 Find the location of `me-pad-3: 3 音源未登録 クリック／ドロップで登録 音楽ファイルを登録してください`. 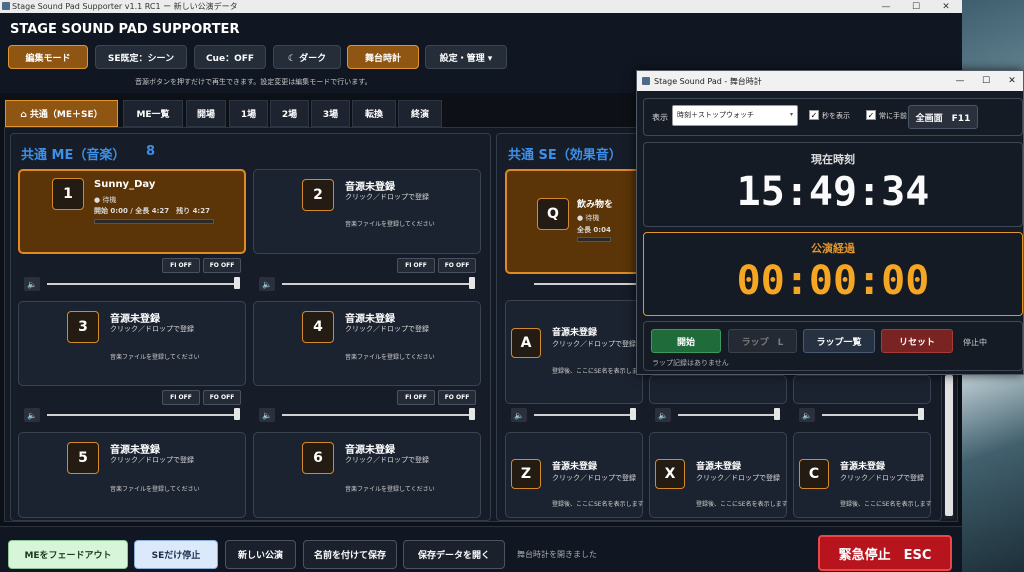

me-pad-3: 3 音源未登録 クリック／ドロップで登録 音楽ファイルを登録してください is located at coordinates (132, 343).